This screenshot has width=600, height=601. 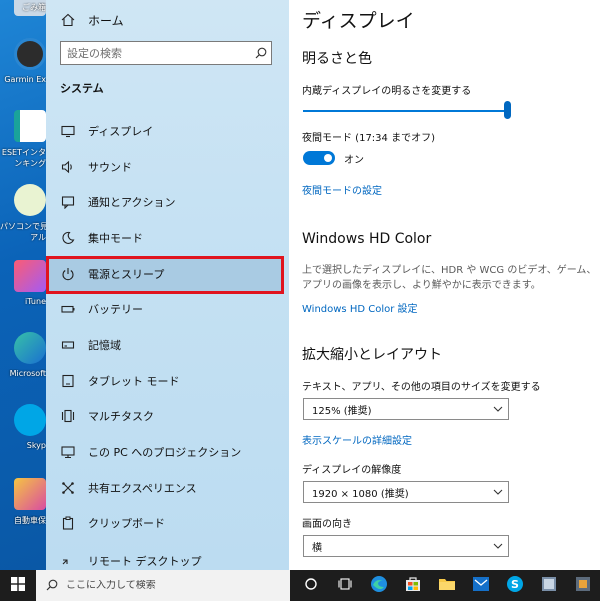 What do you see at coordinates (110, 167) in the screenshot?
I see `nav-item-label: サウンド` at bounding box center [110, 167].